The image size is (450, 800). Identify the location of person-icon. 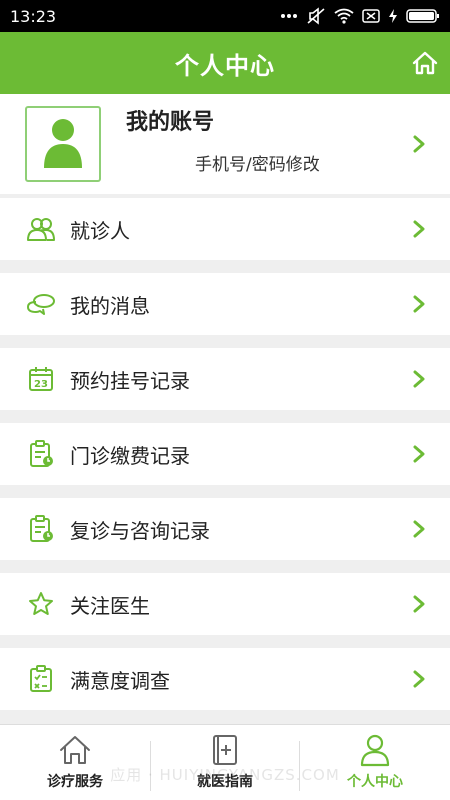
(375, 750).